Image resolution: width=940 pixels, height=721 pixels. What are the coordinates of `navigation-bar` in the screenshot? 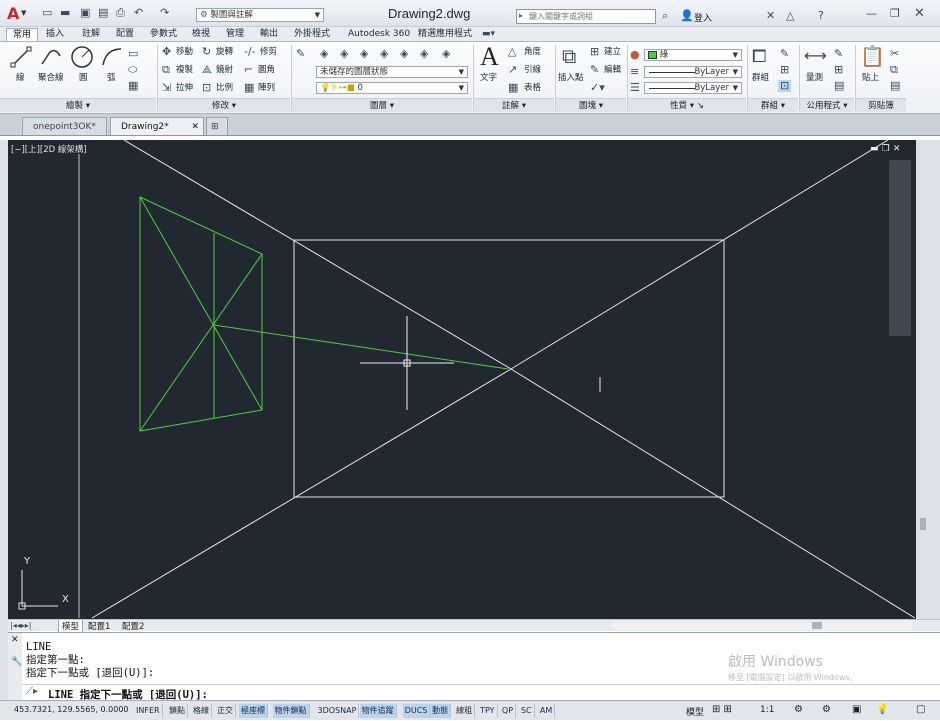 It's located at (900, 248).